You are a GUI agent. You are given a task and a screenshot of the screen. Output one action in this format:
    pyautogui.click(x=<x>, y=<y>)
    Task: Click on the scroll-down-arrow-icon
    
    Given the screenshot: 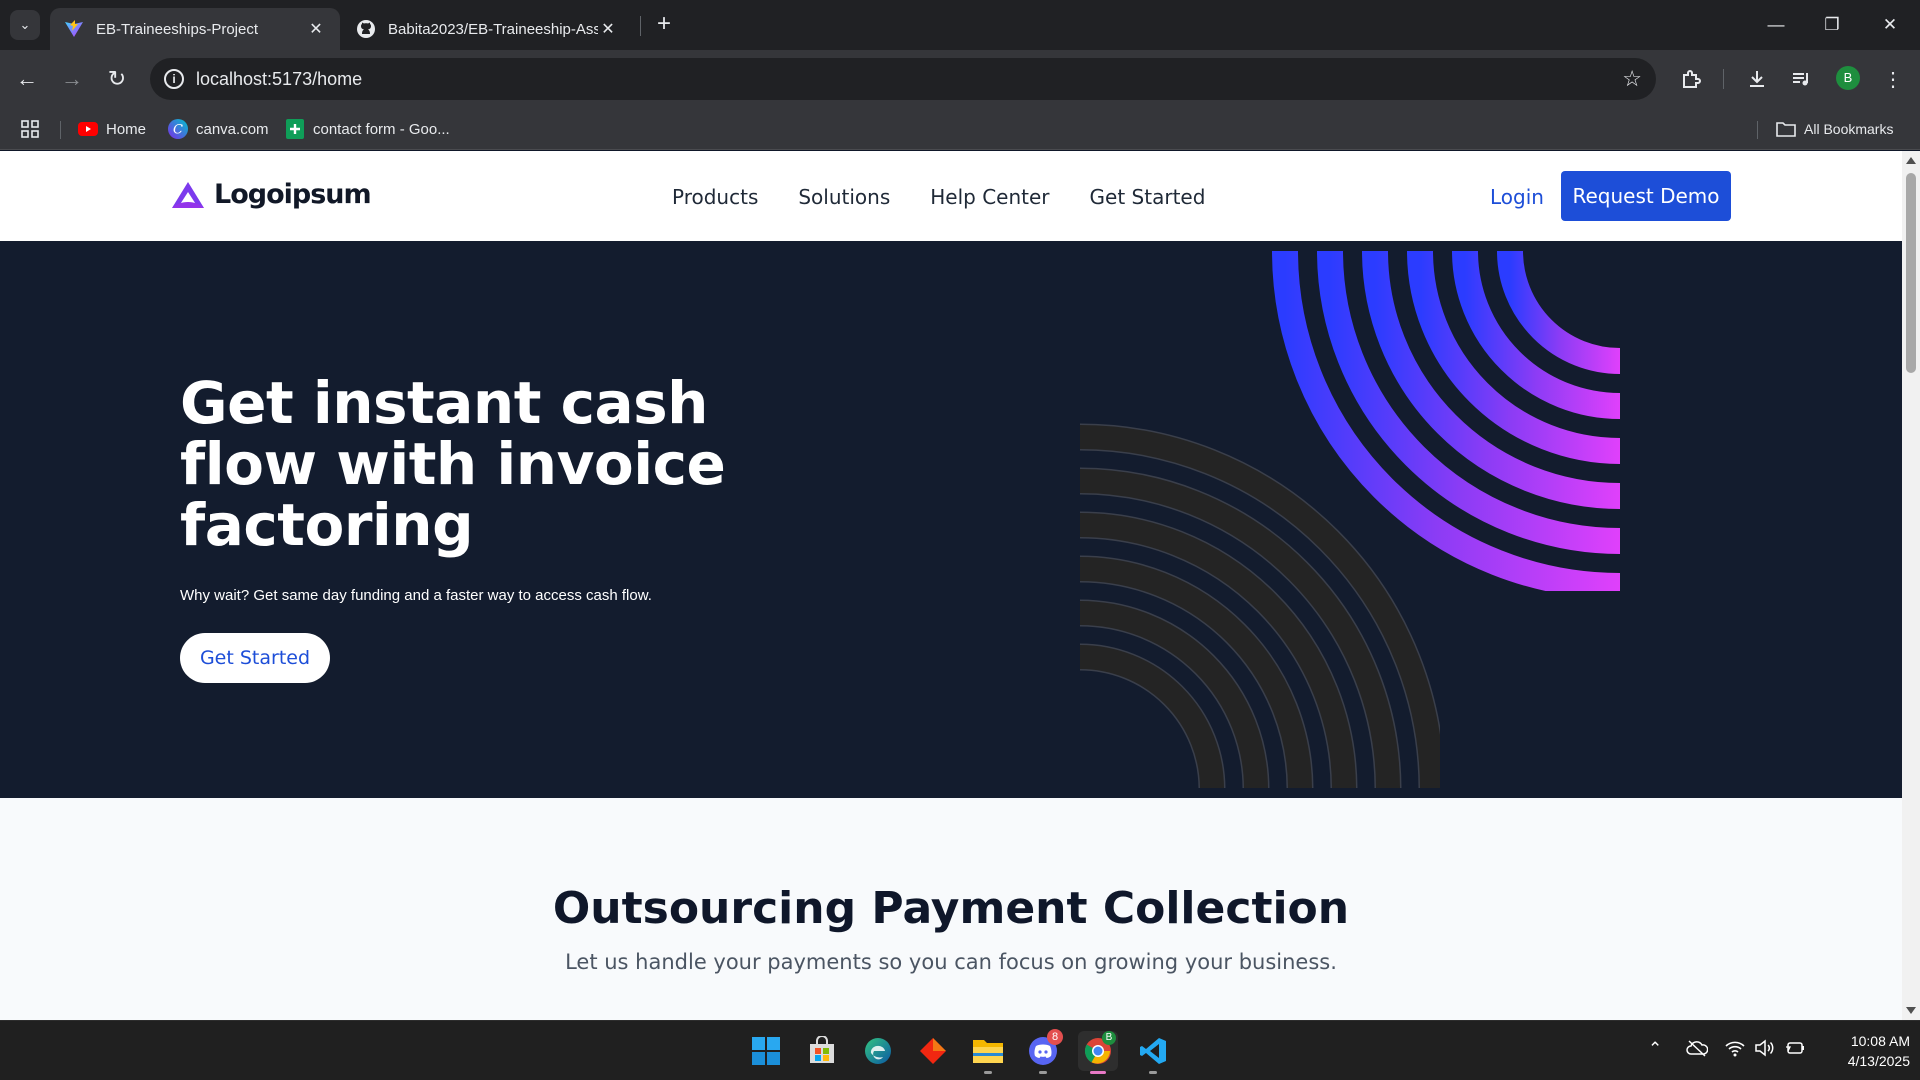 What is the action you would take?
    pyautogui.click(x=1911, y=1010)
    